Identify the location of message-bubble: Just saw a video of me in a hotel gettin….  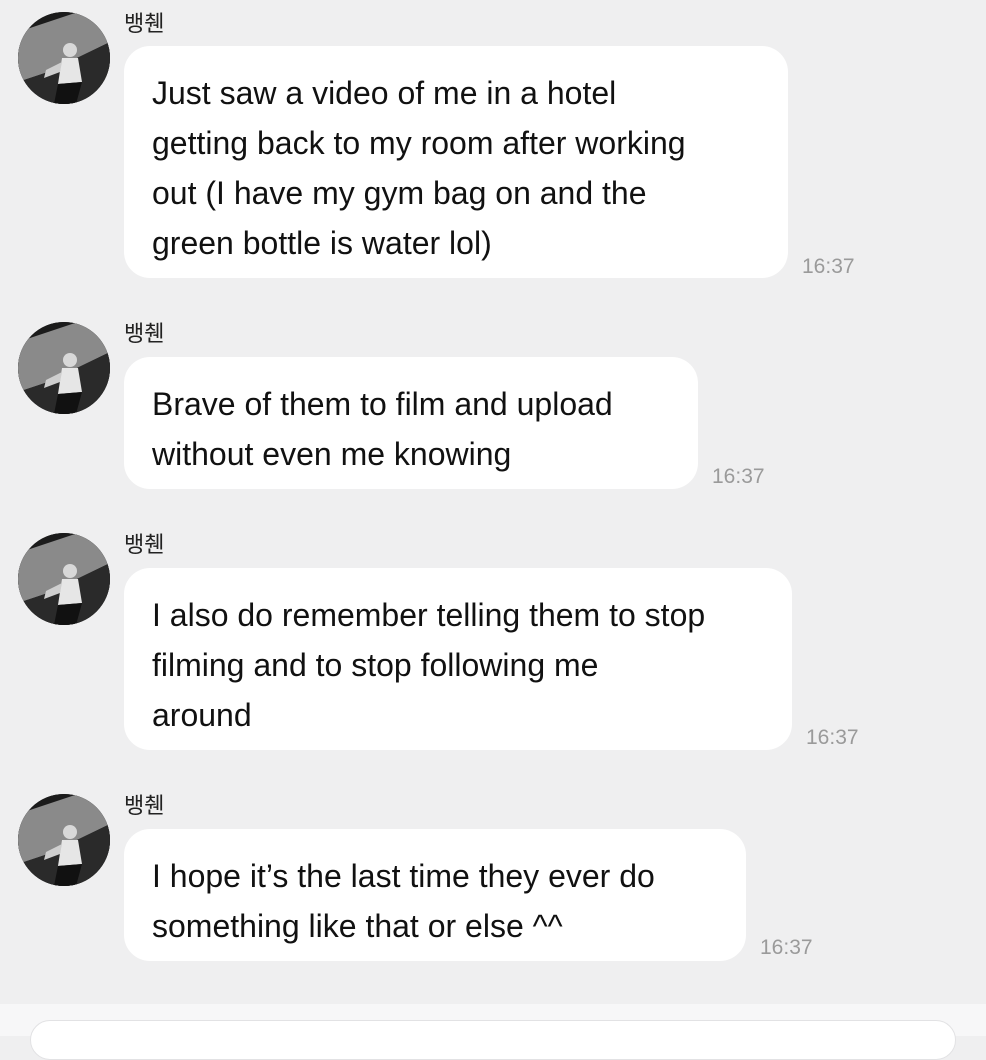
(456, 162).